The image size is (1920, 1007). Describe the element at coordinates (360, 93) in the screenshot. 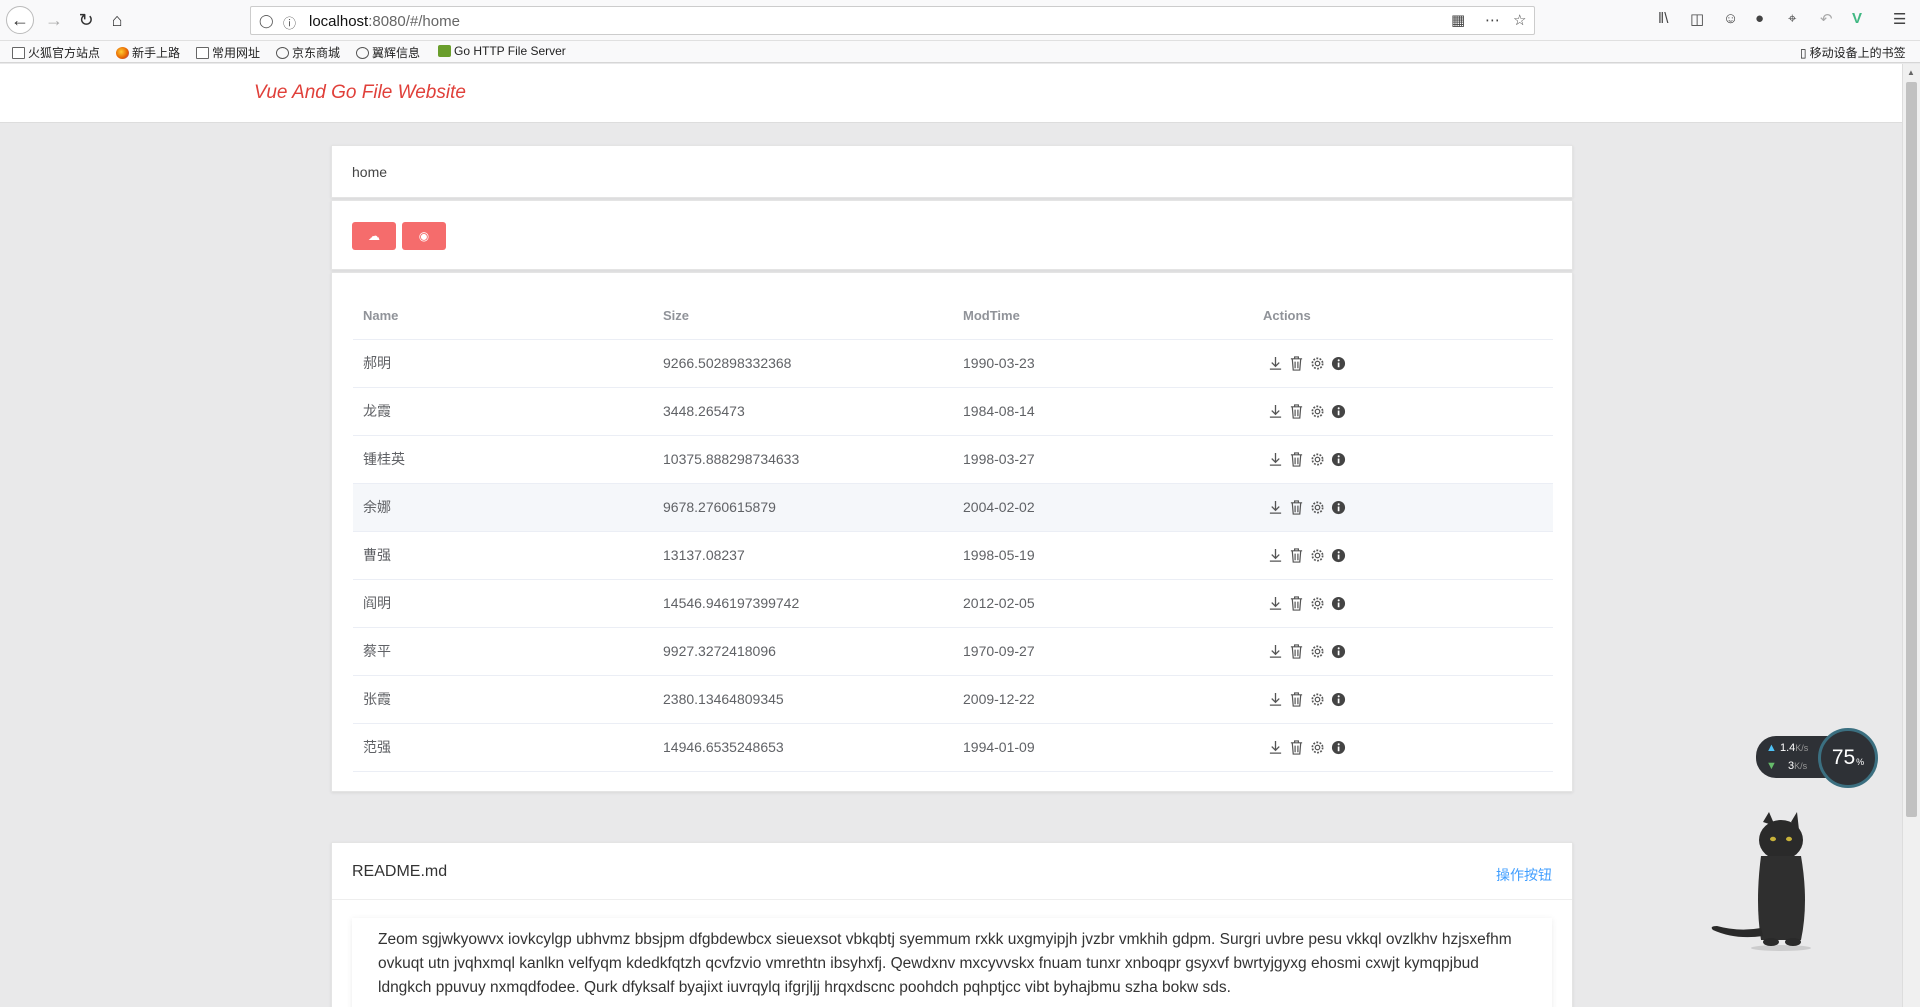

I see `brand-title: Vue And Go File Website` at that location.